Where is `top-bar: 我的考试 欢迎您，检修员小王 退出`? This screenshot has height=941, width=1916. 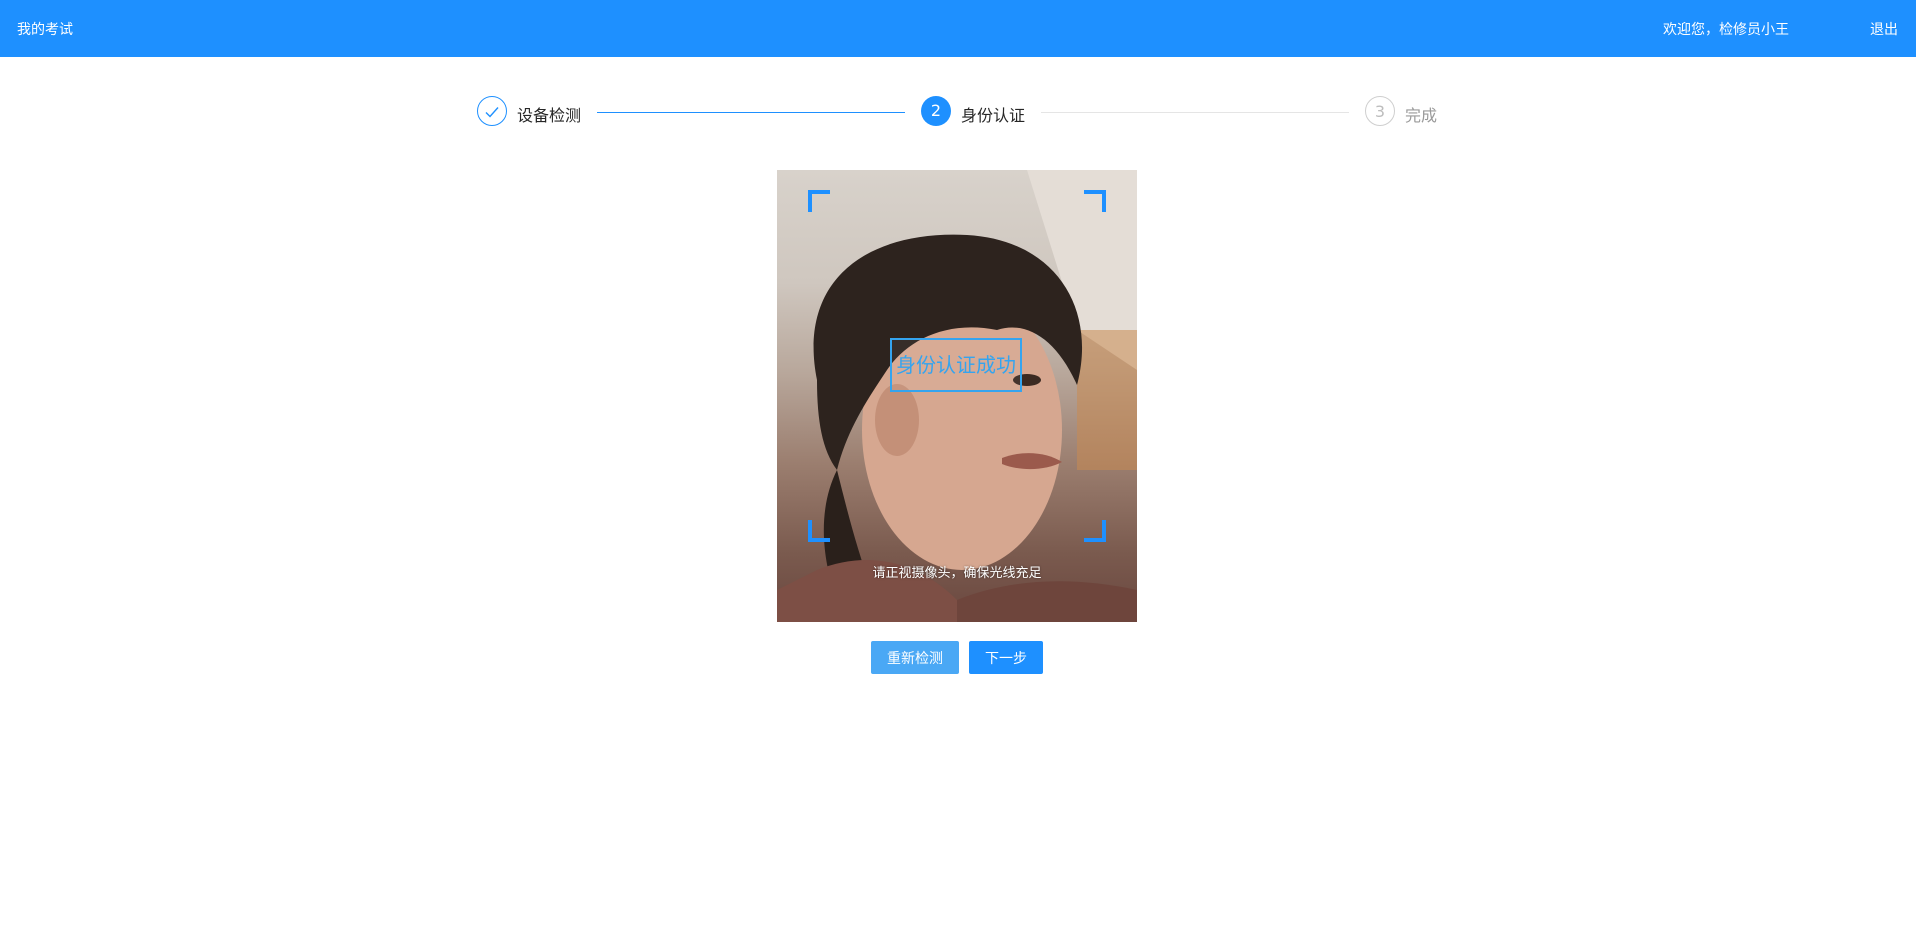
top-bar: 我的考试 欢迎您，检修员小王 退出 is located at coordinates (958, 28).